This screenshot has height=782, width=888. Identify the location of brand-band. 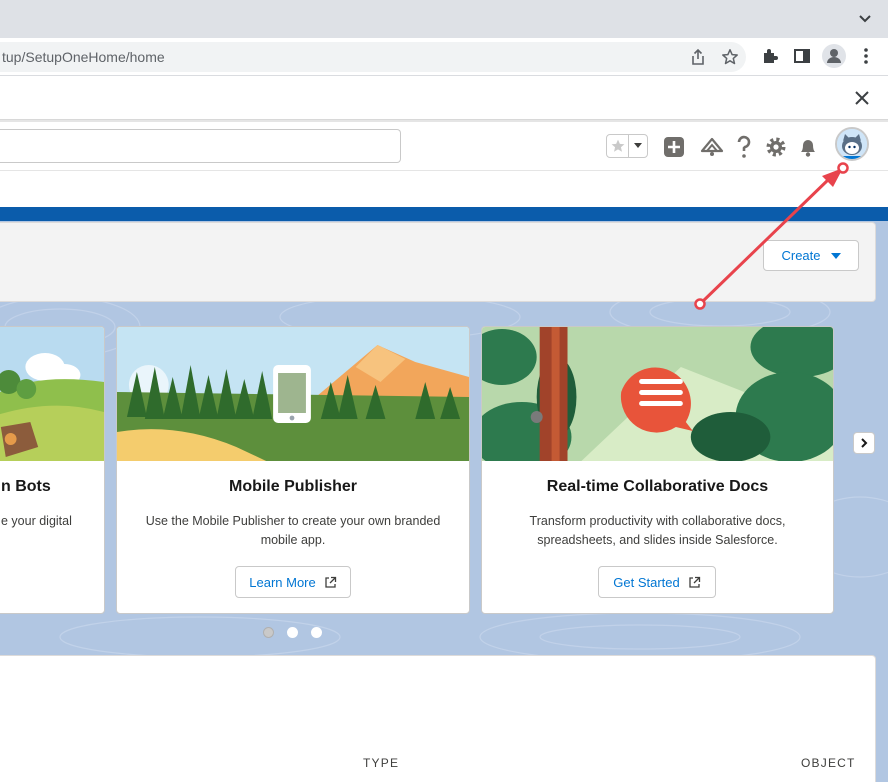
(444, 214).